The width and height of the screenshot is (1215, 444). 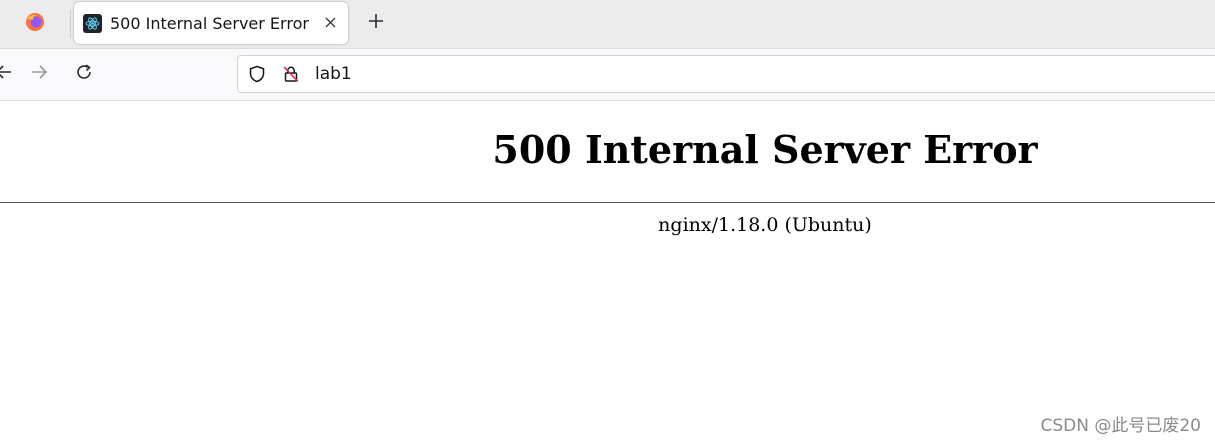 I want to click on address-bar: lab1, so click(x=726, y=74).